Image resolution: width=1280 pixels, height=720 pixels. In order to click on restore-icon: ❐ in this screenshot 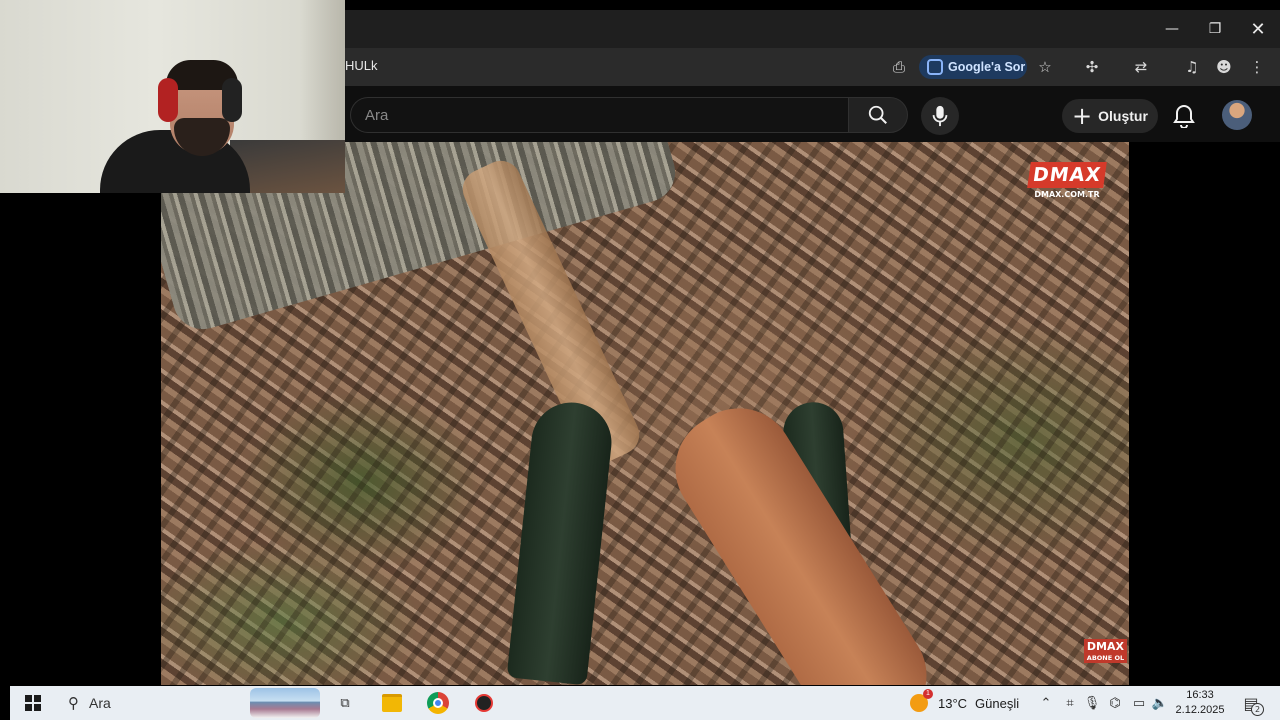, I will do `click(1215, 29)`.